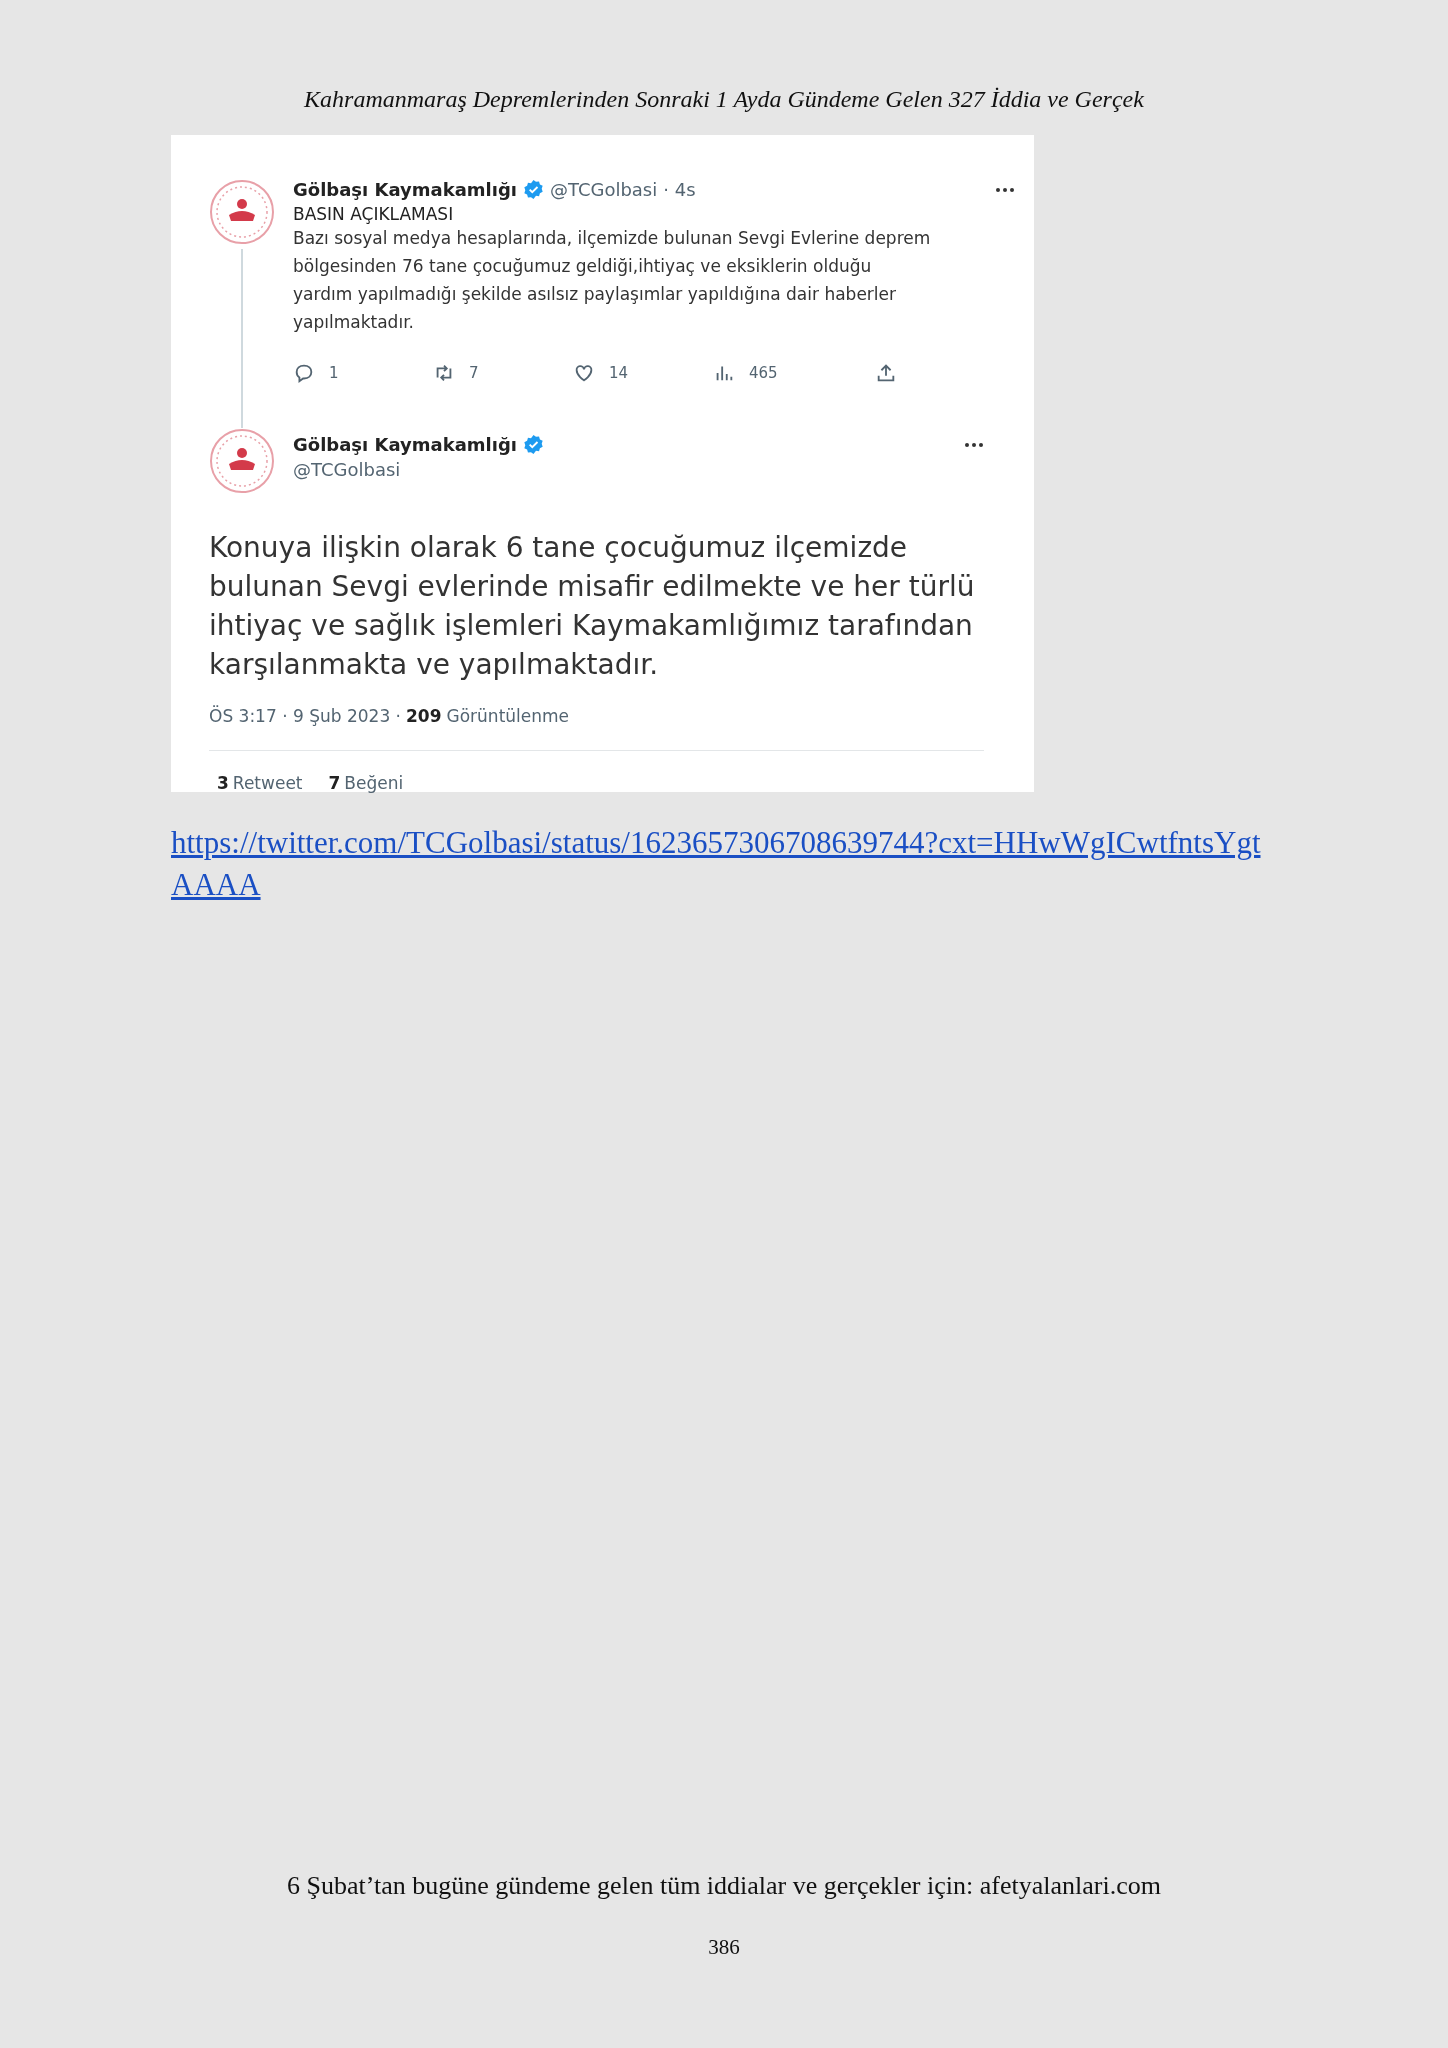 The width and height of the screenshot is (1448, 2048). Describe the element at coordinates (374, 214) in the screenshot. I see `tweet-title: BASIN AÇIKLAMASI` at that location.